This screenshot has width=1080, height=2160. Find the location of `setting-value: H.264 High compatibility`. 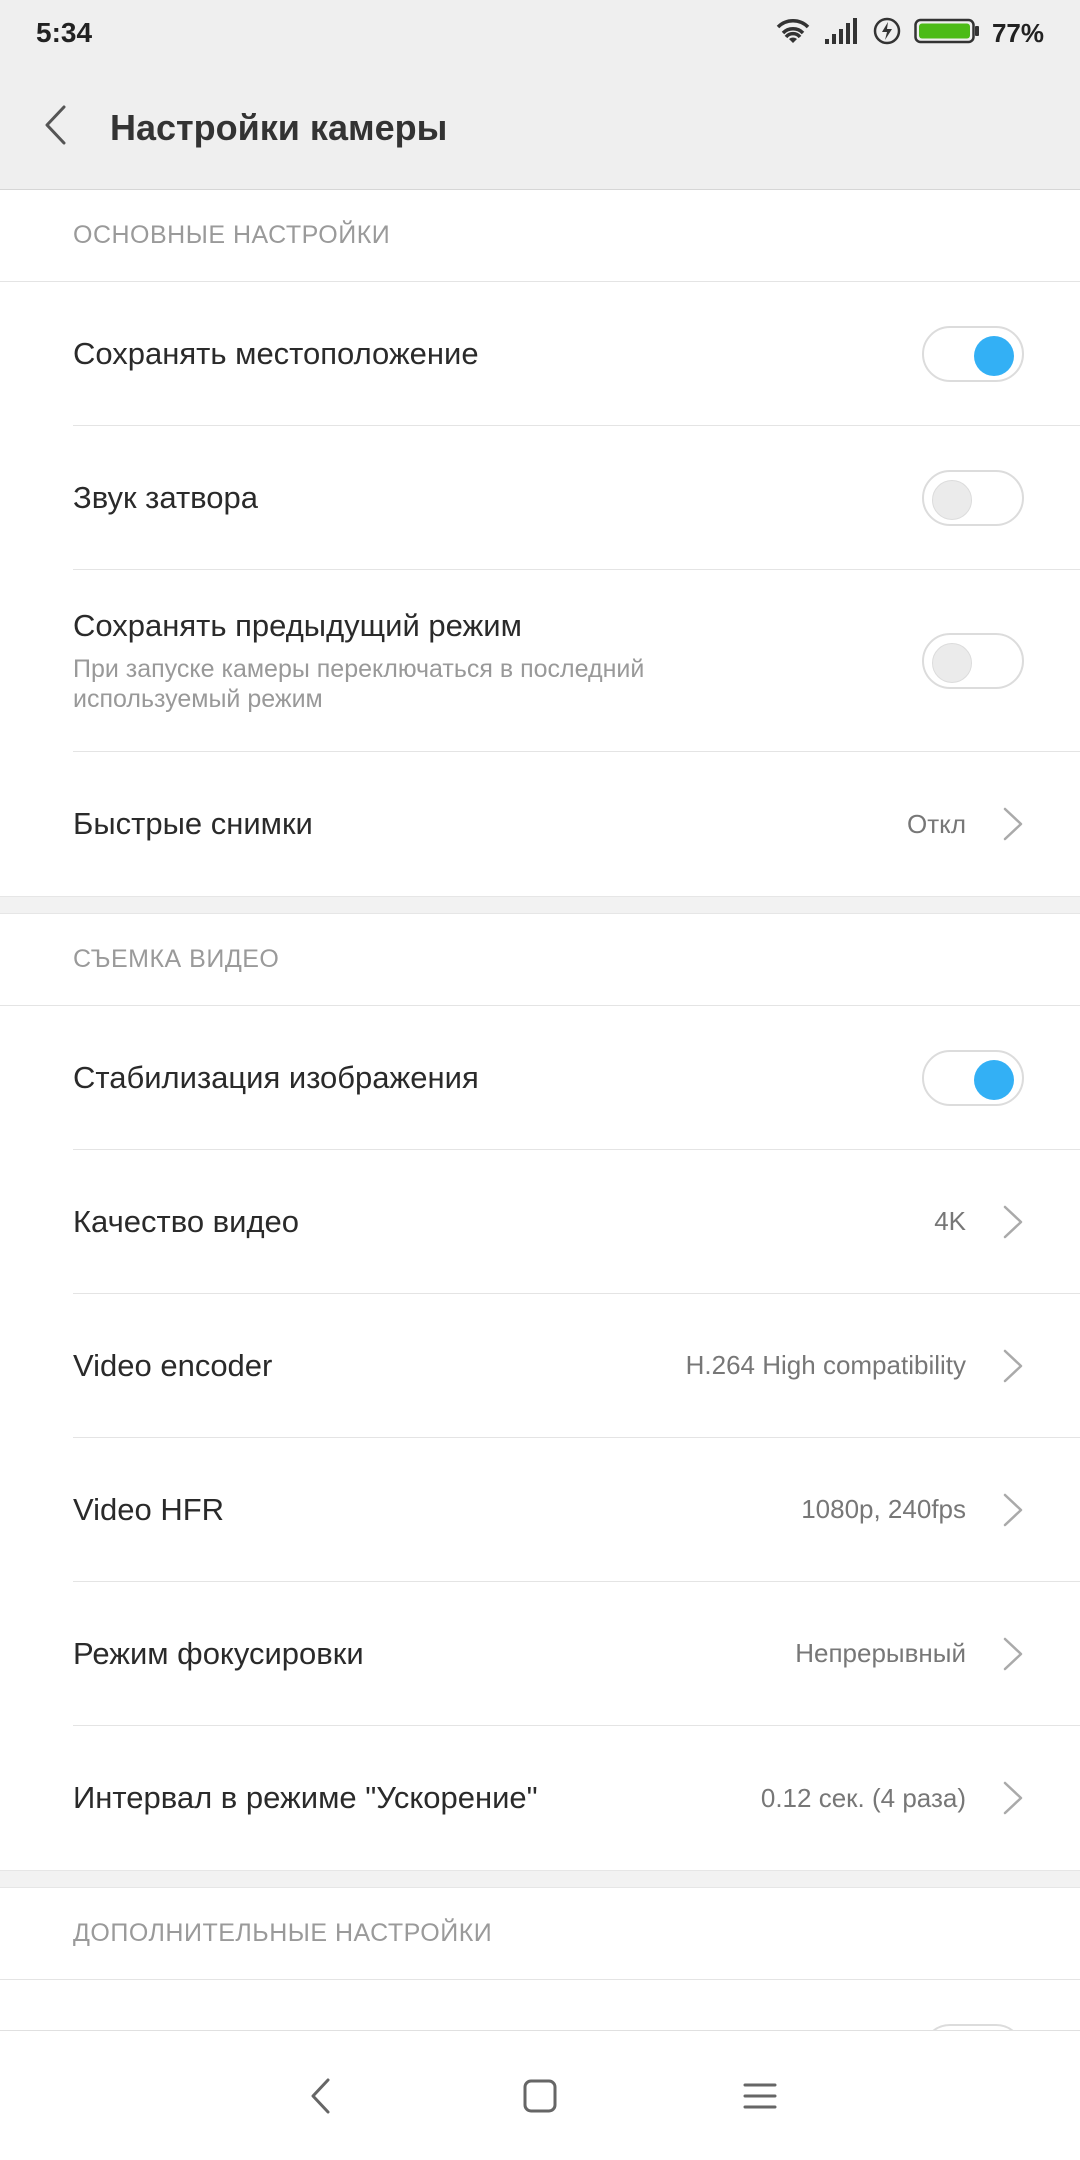

setting-value: H.264 High compatibility is located at coordinates (825, 1365).